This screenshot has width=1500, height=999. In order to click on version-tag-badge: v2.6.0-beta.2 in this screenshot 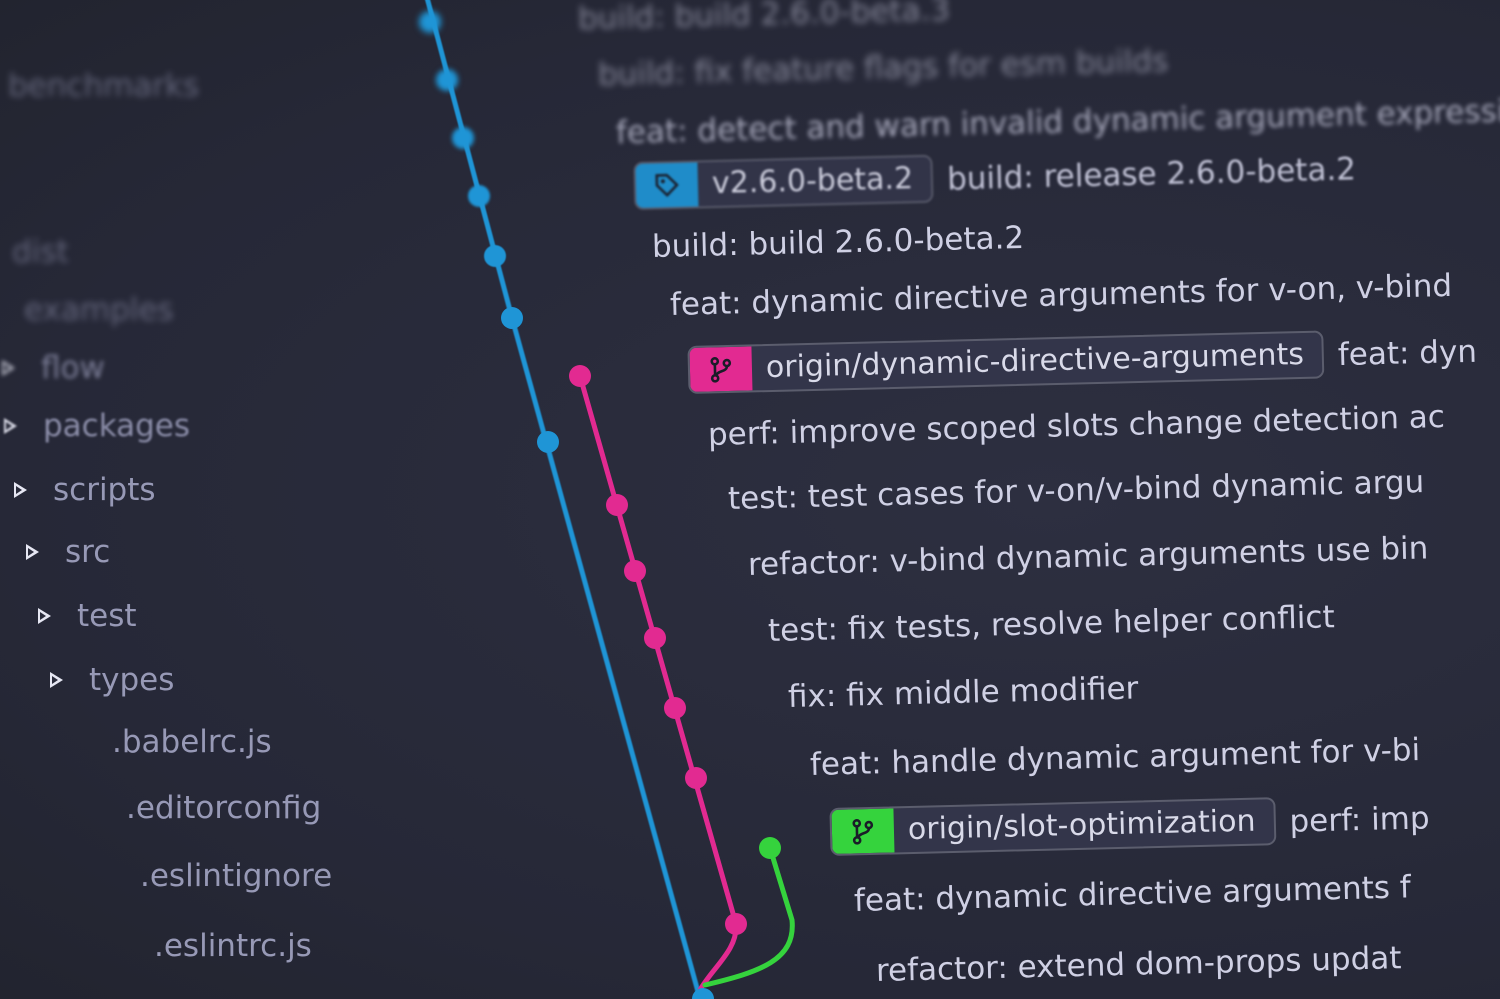, I will do `click(783, 182)`.